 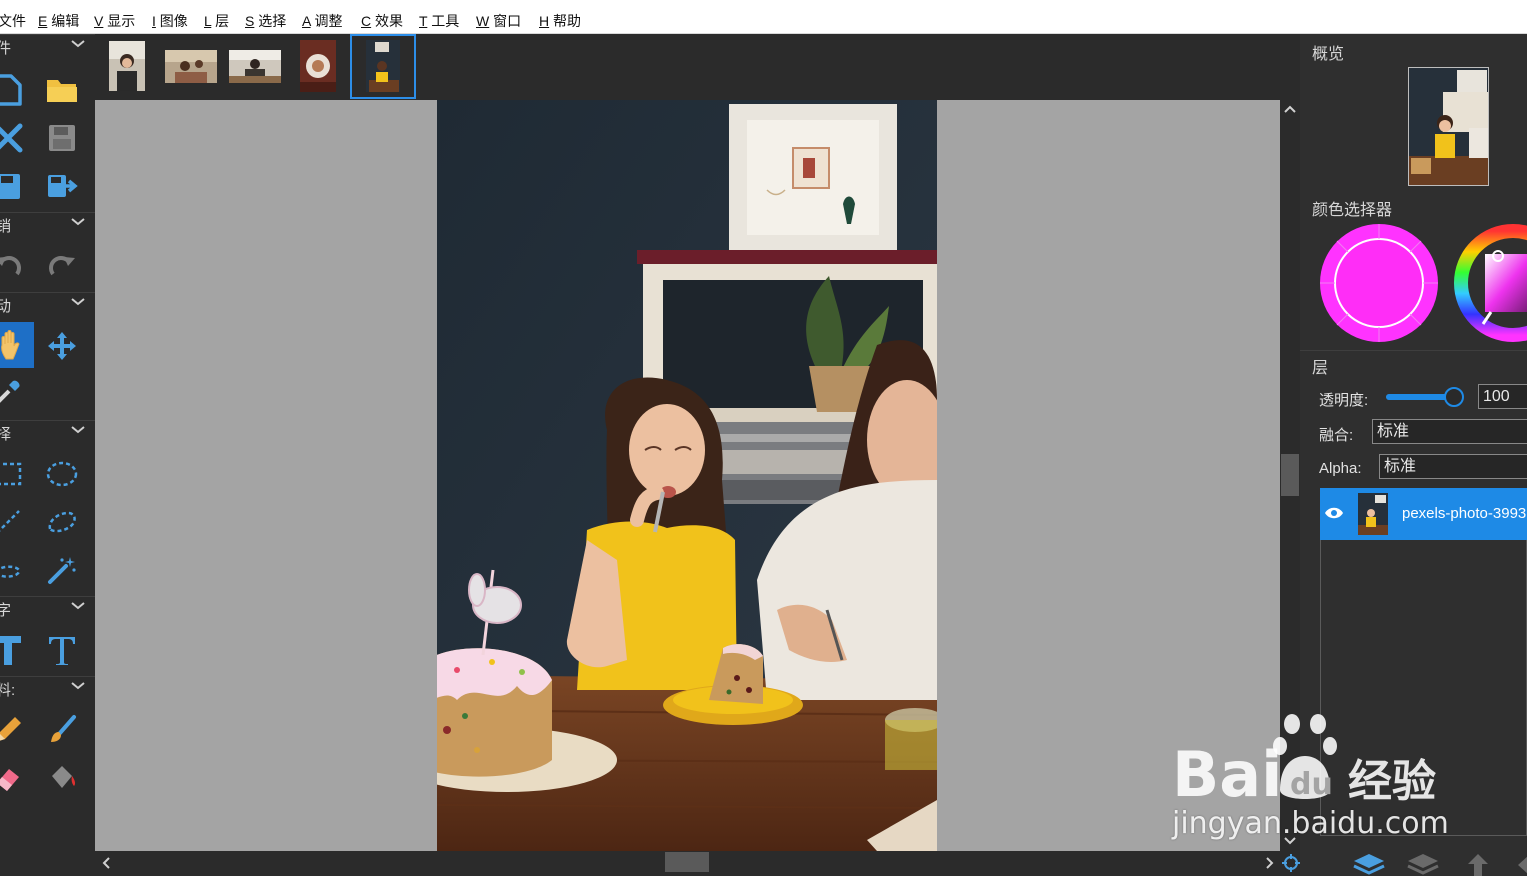 I want to click on save-as-button, so click(x=14, y=186).